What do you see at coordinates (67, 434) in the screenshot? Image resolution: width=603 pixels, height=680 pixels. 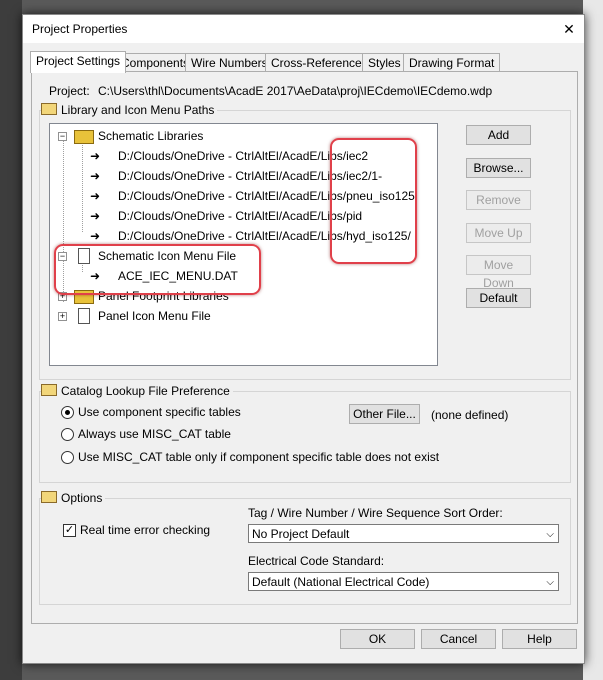 I see `catalog-radio-misc-cat` at bounding box center [67, 434].